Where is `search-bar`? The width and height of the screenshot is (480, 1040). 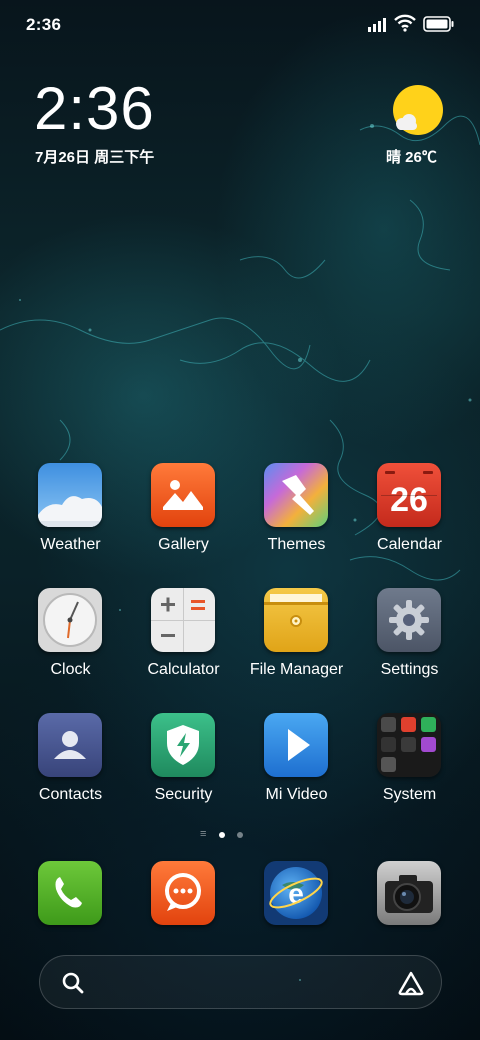 search-bar is located at coordinates (240, 982).